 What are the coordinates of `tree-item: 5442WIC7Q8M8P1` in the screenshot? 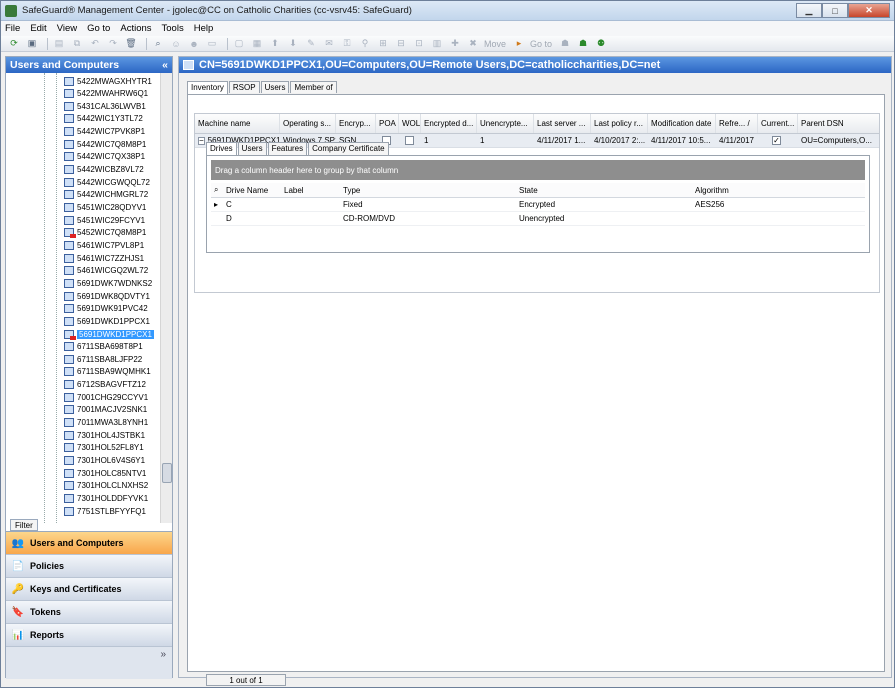 It's located at (105, 144).